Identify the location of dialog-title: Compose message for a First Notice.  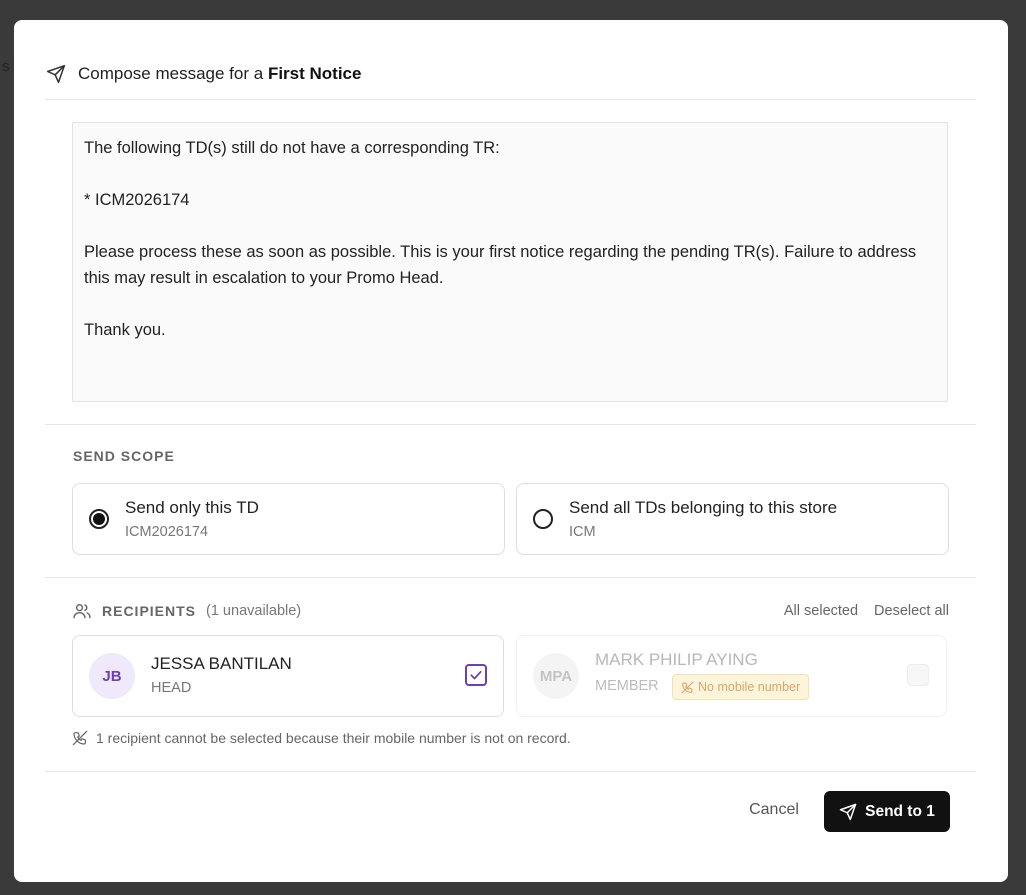
(219, 74).